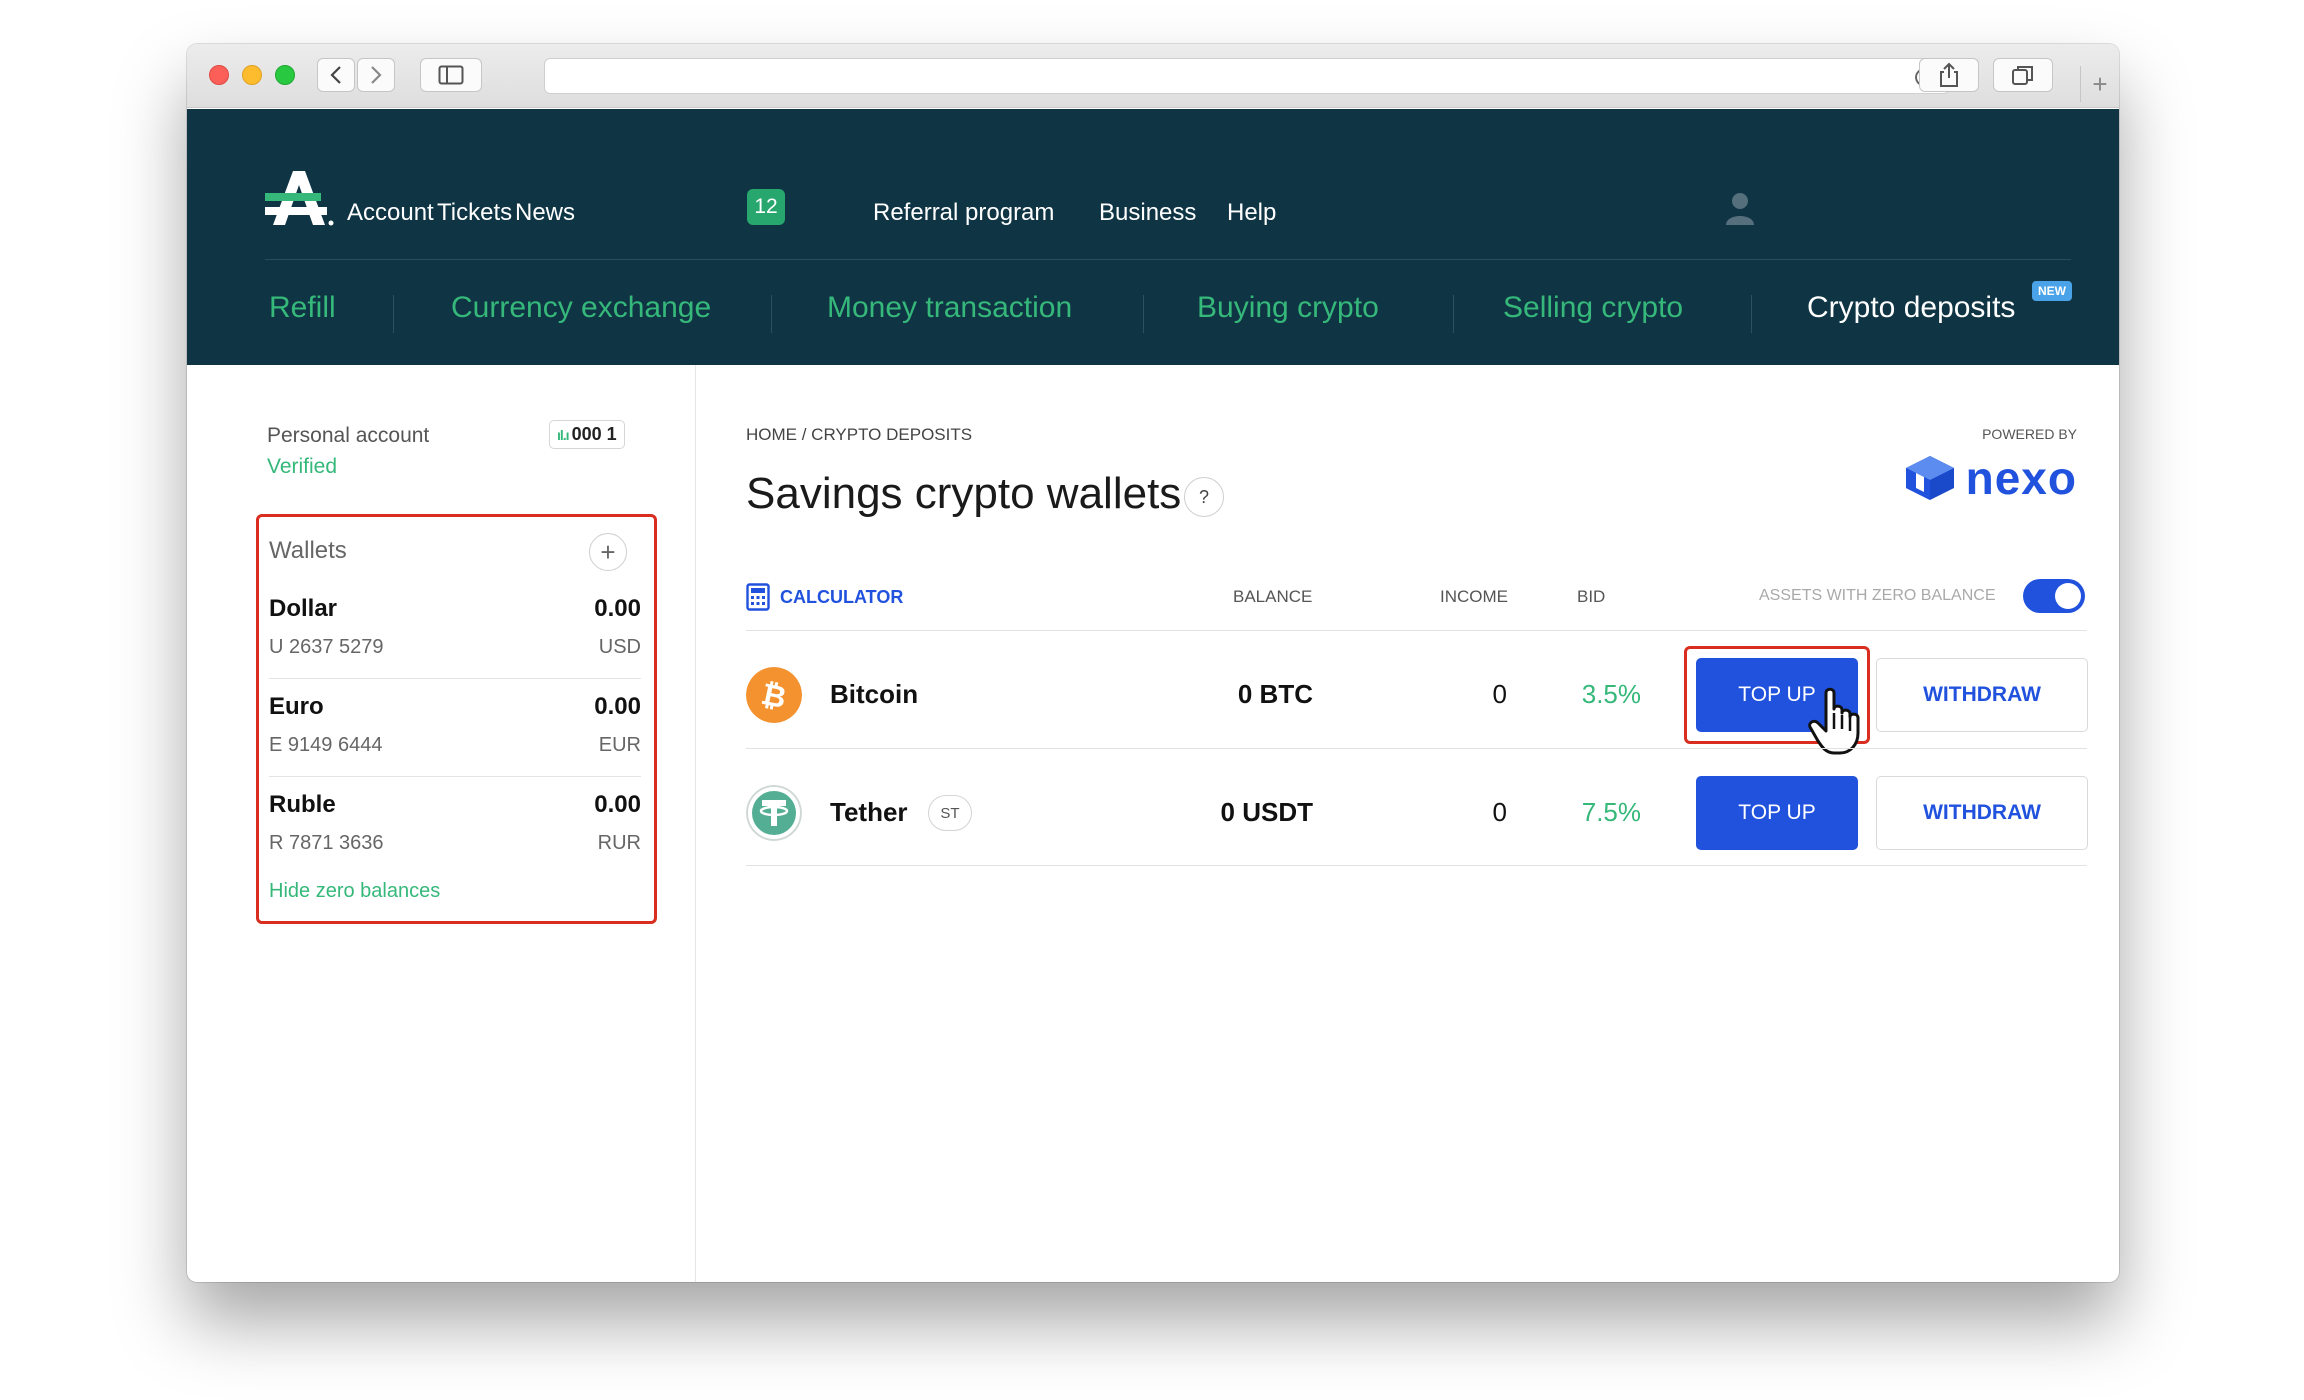 Image resolution: width=2304 pixels, height=1400 pixels. What do you see at coordinates (594, 434) in the screenshot?
I see `account-id: 000 1` at bounding box center [594, 434].